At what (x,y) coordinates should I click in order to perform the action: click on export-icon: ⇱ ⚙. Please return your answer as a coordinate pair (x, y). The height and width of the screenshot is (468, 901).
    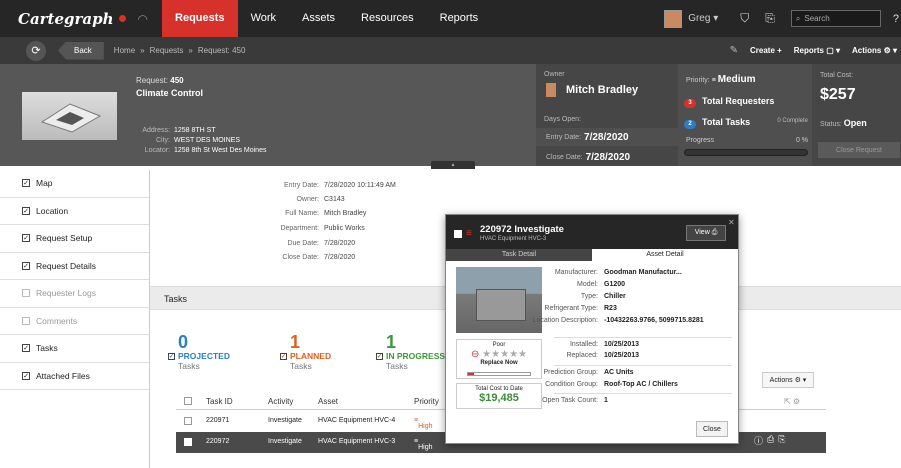
    Looking at the image, I should click on (792, 401).